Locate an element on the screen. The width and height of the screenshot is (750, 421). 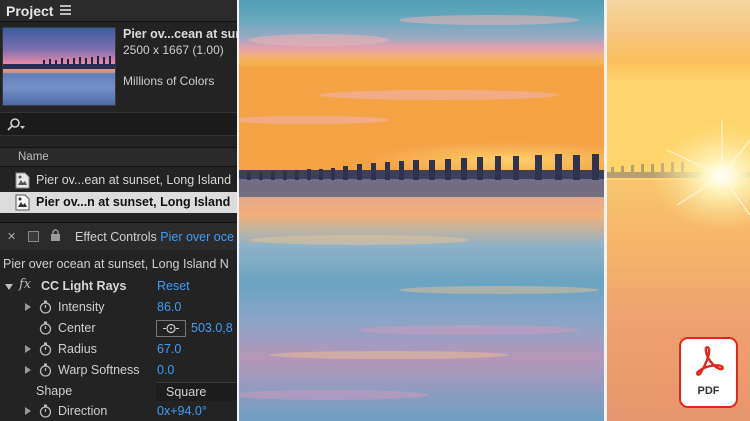
point-control-crosshair-icon is located at coordinates (171, 328).